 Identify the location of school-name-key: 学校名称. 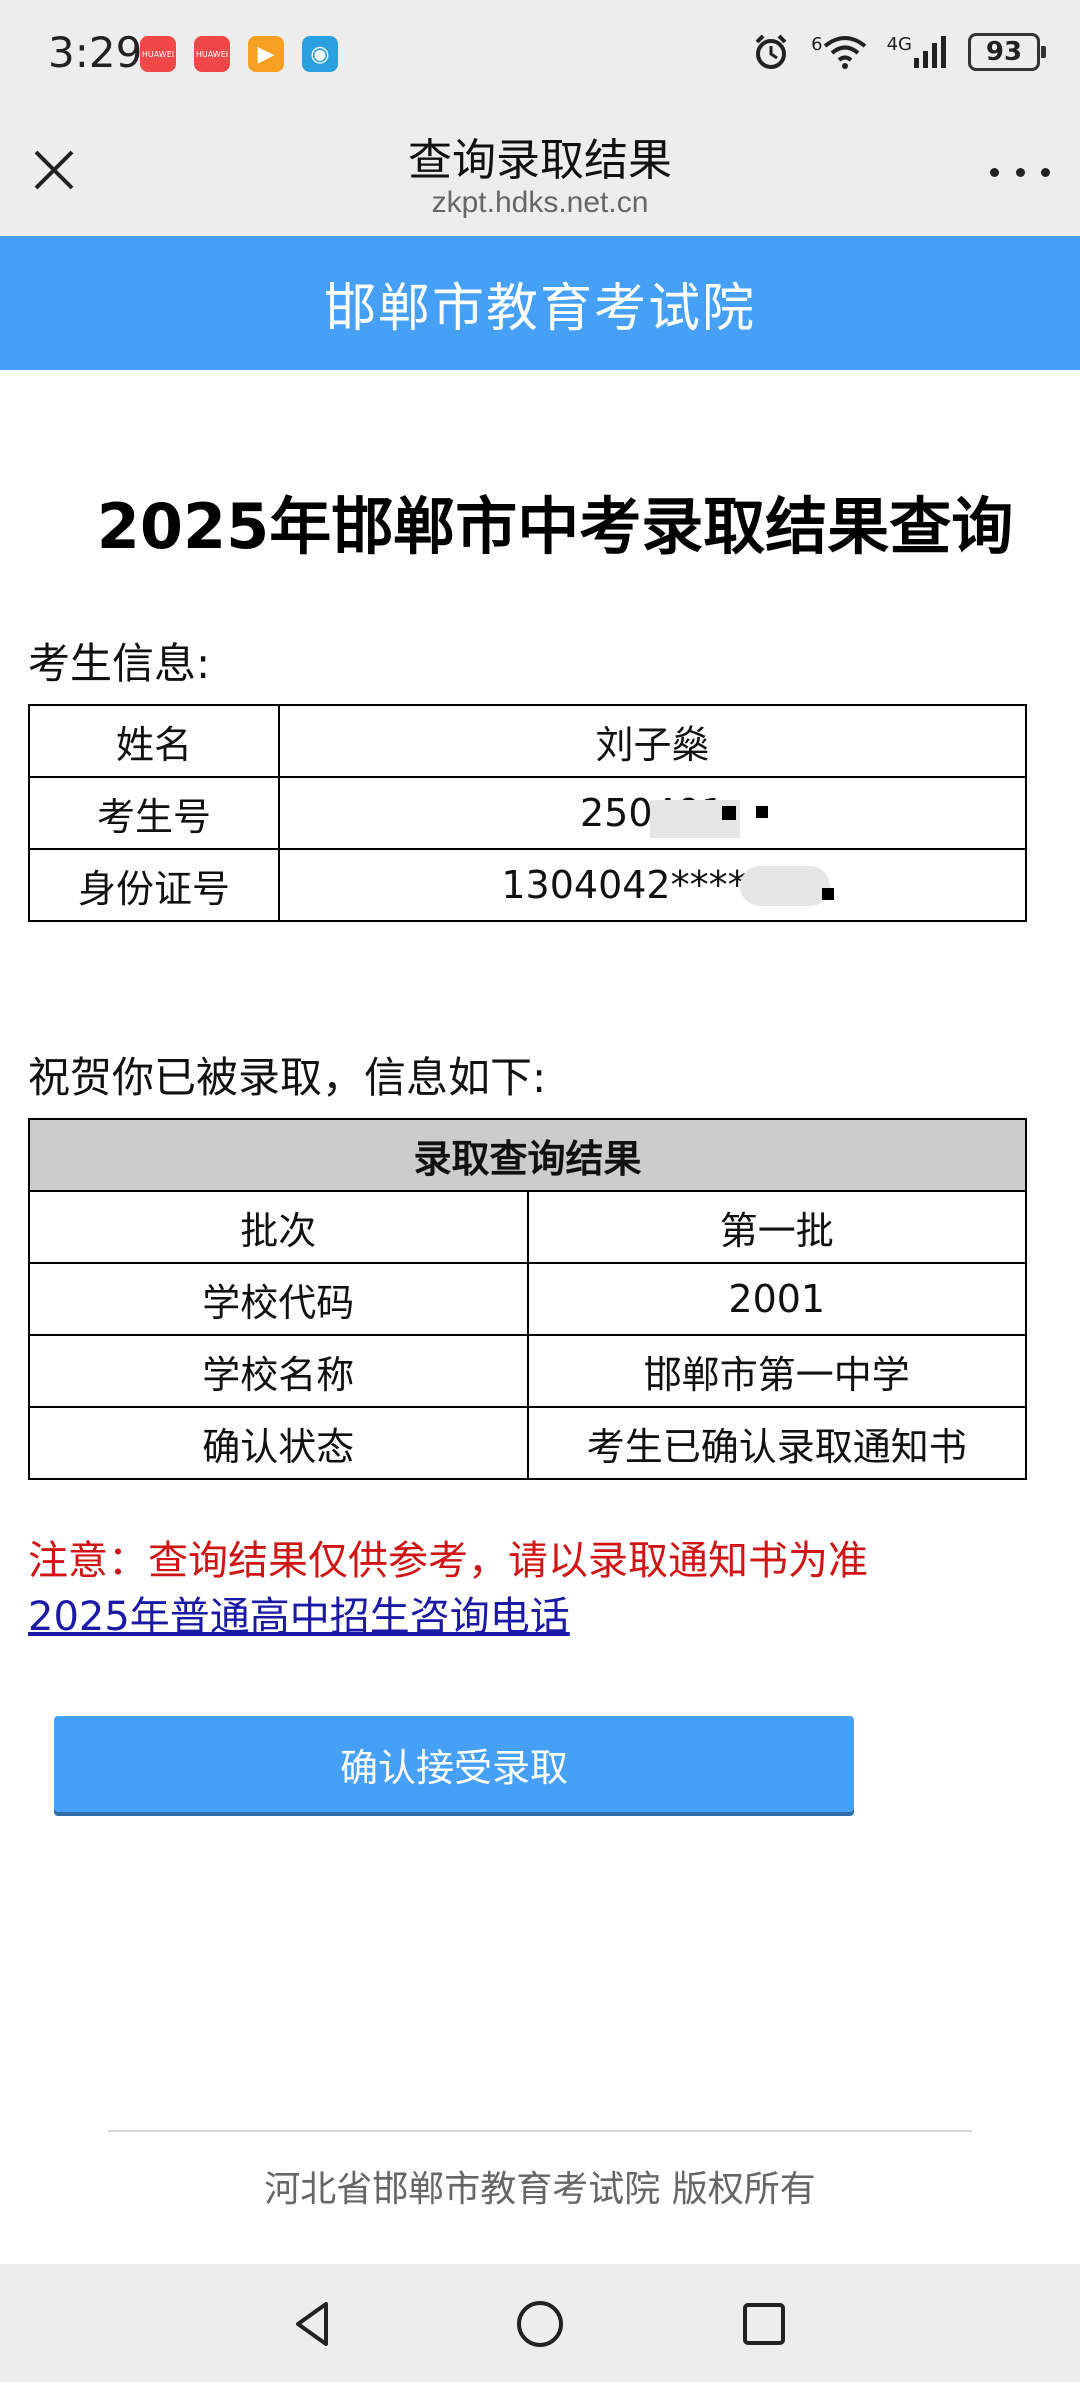
(278, 1371).